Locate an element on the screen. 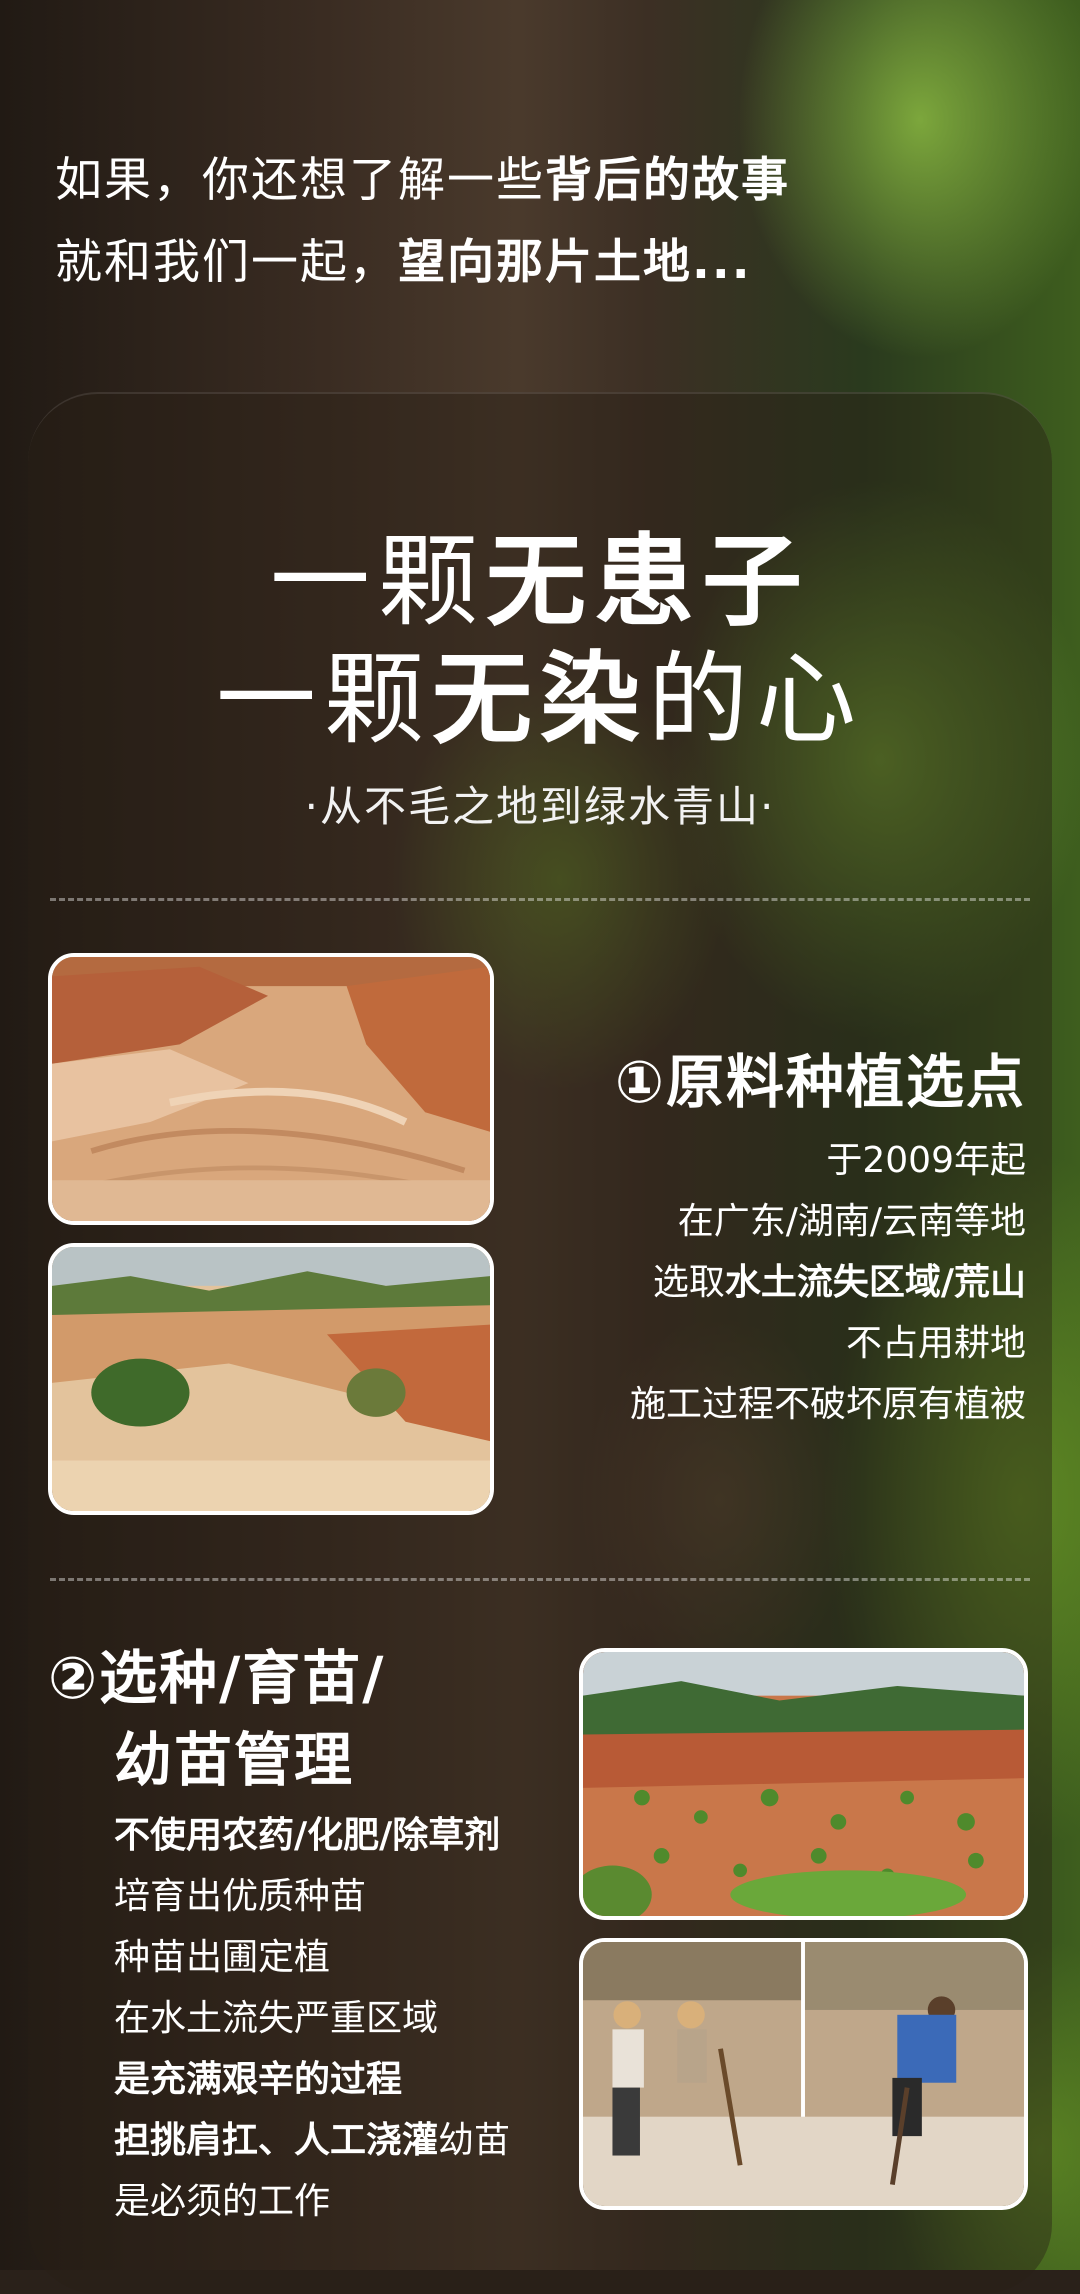 This screenshot has width=1080, height=2294. section1-line: 不占用耕地 is located at coordinates (935, 1343).